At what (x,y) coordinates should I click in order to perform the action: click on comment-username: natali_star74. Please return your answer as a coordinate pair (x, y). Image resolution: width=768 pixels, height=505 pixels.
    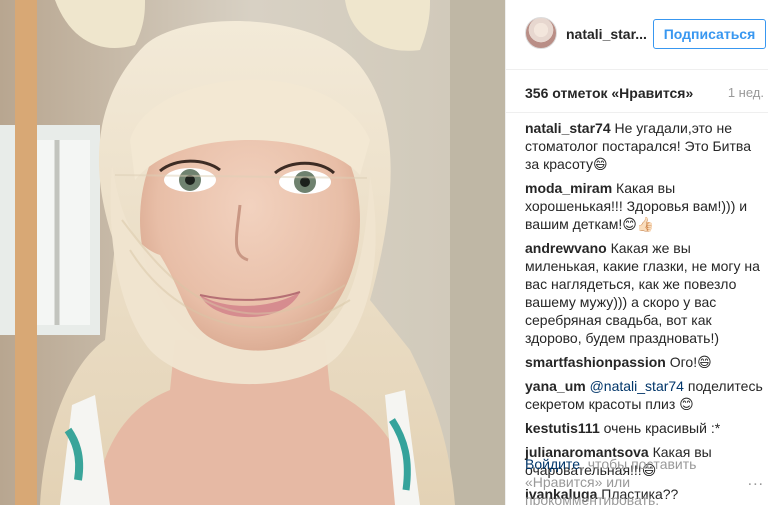
    Looking at the image, I should click on (568, 128).